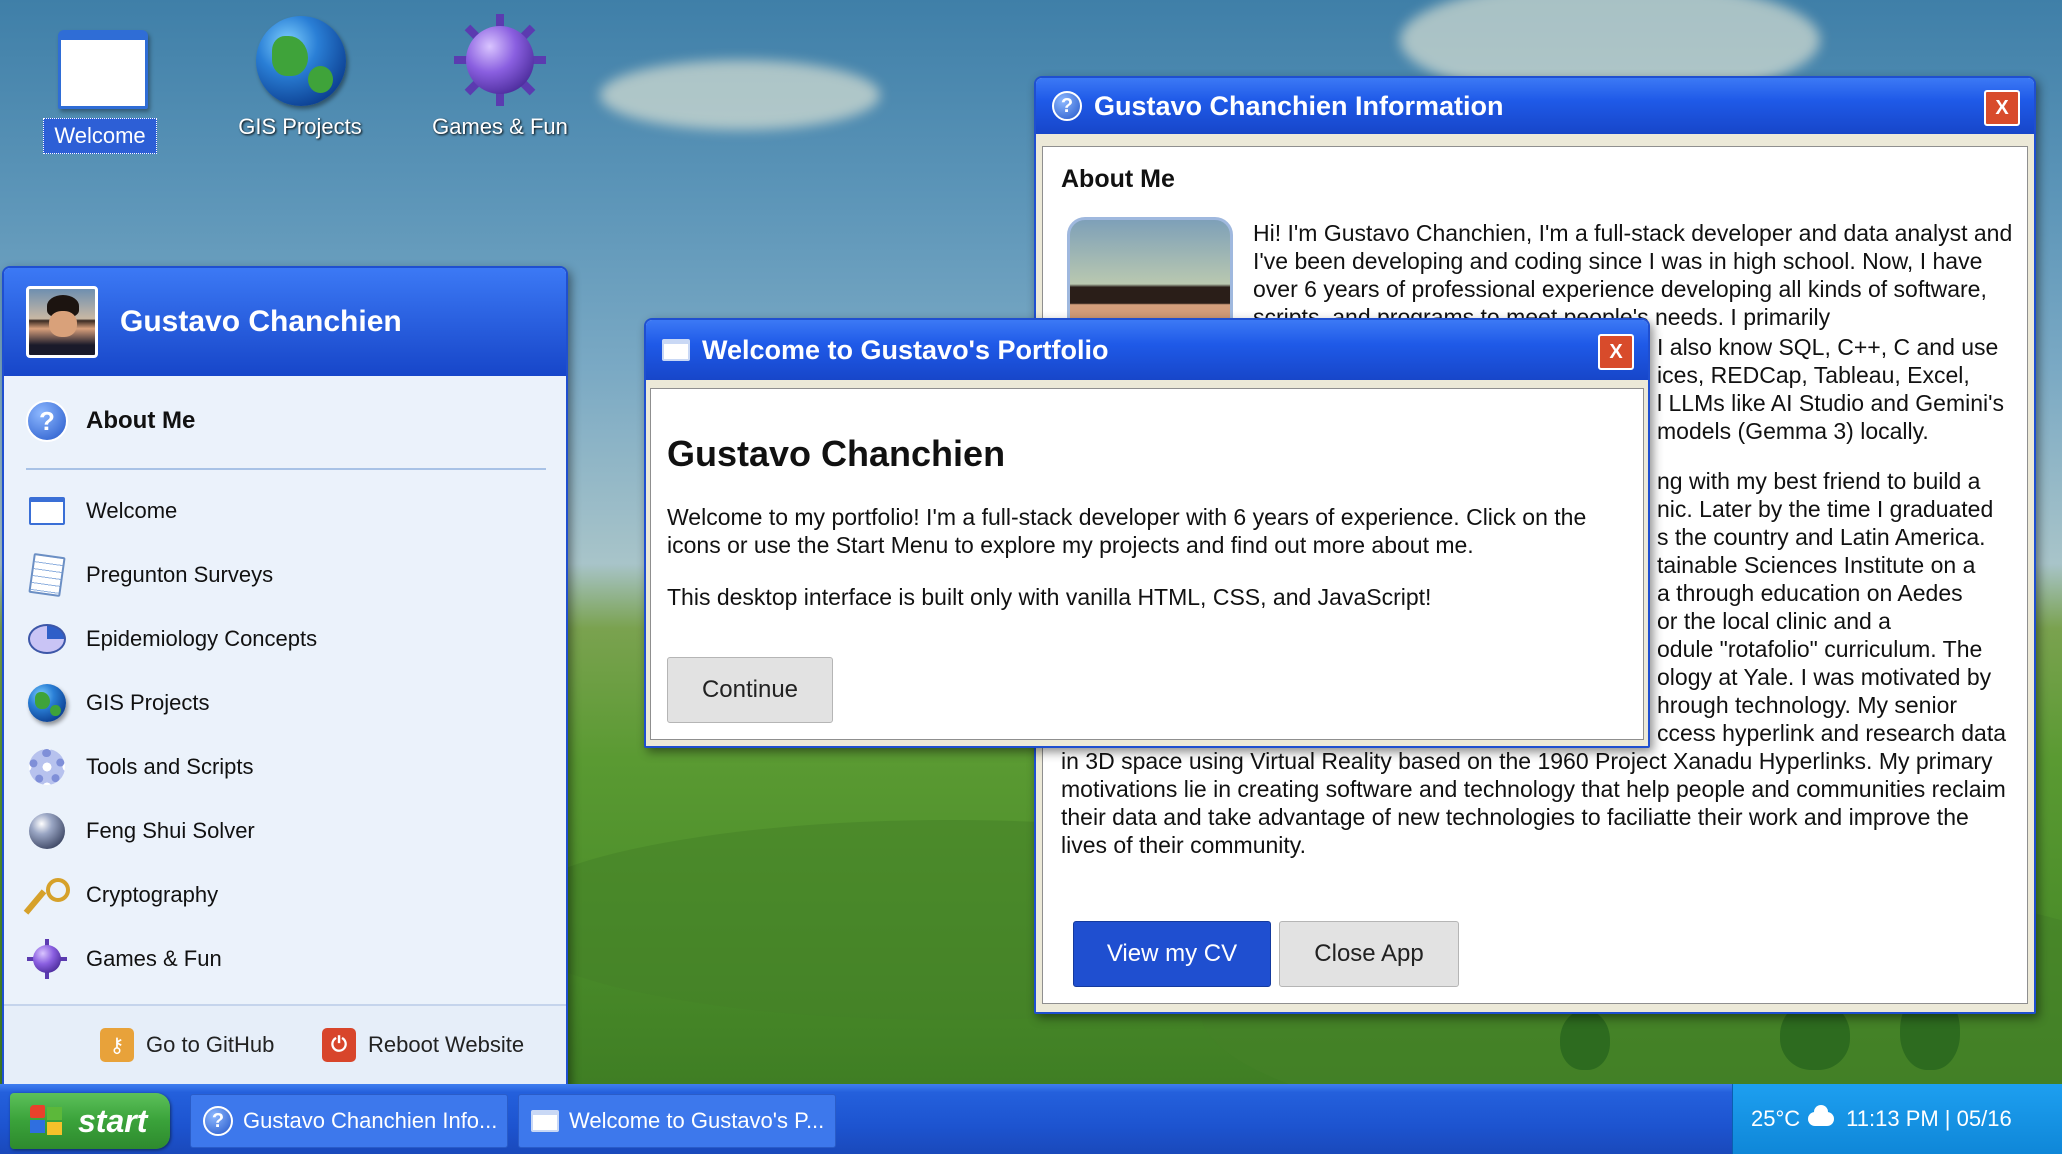  Describe the element at coordinates (500, 126) in the screenshot. I see `desktop-icon-label: Games & Fun` at that location.